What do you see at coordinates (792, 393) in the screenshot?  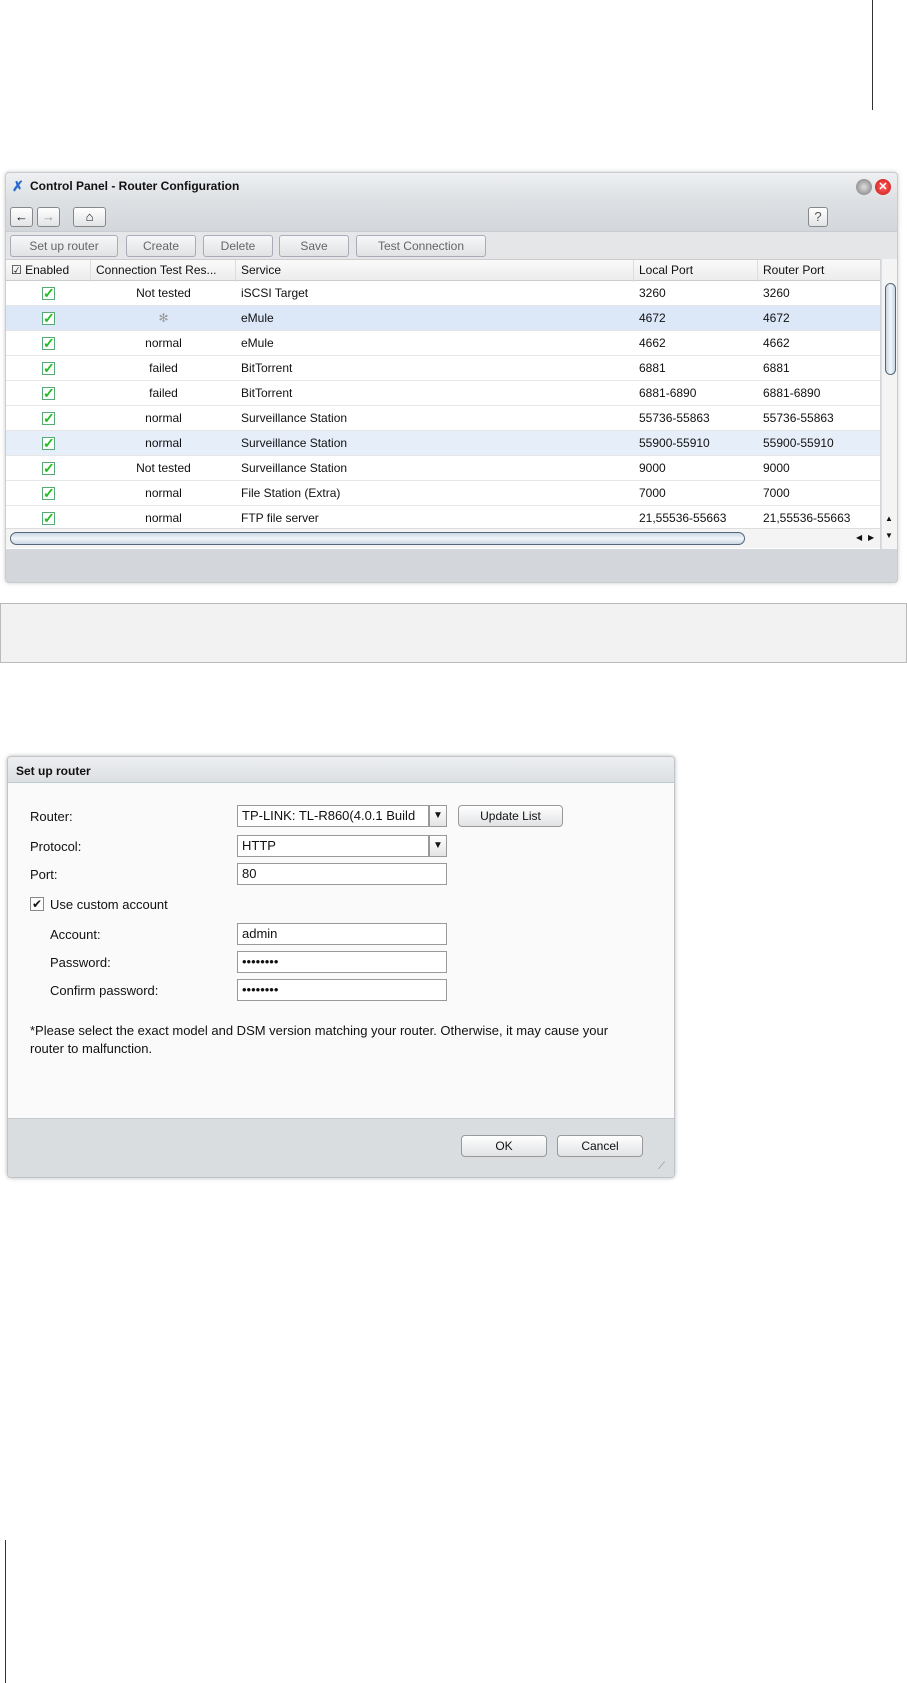 I see `router-port-cell: 6881-6890` at bounding box center [792, 393].